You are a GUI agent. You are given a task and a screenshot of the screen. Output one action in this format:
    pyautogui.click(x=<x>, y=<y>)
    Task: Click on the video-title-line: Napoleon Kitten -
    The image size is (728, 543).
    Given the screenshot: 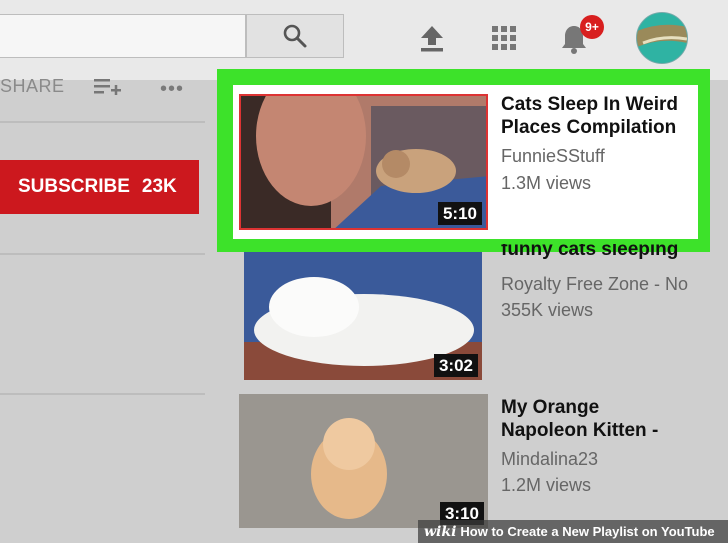 What is the action you would take?
    pyautogui.click(x=580, y=430)
    